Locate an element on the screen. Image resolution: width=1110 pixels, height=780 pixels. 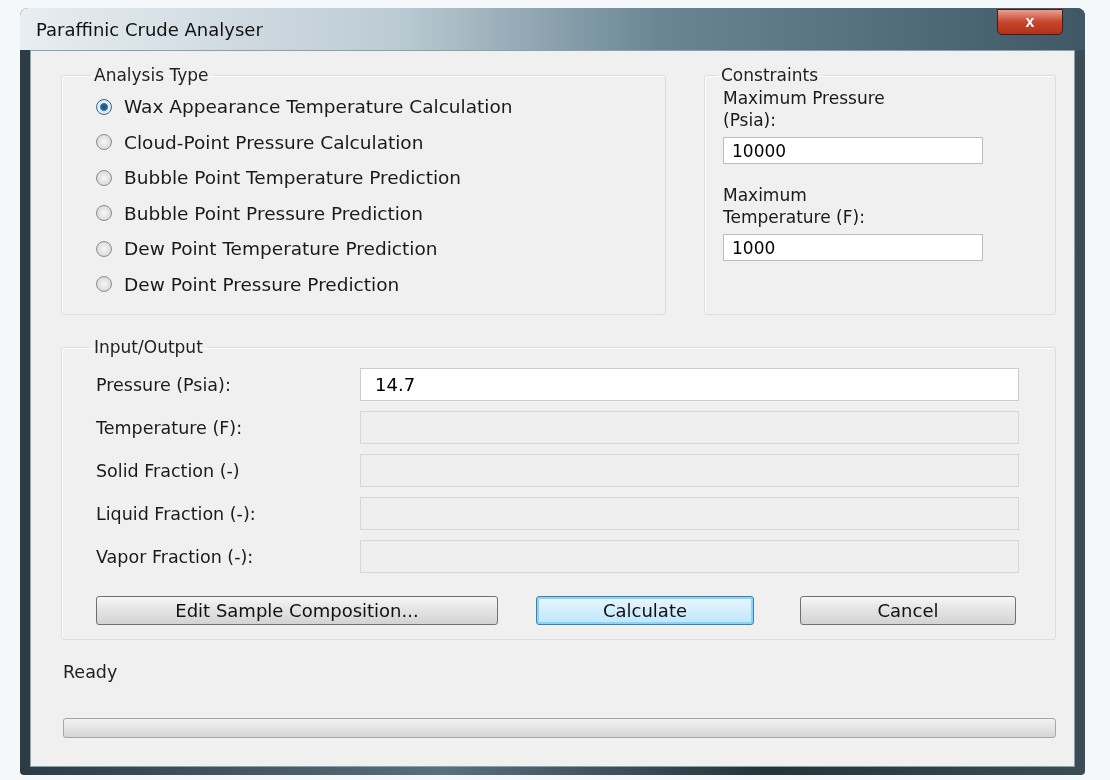
input-field: 1000 is located at coordinates (853, 247).